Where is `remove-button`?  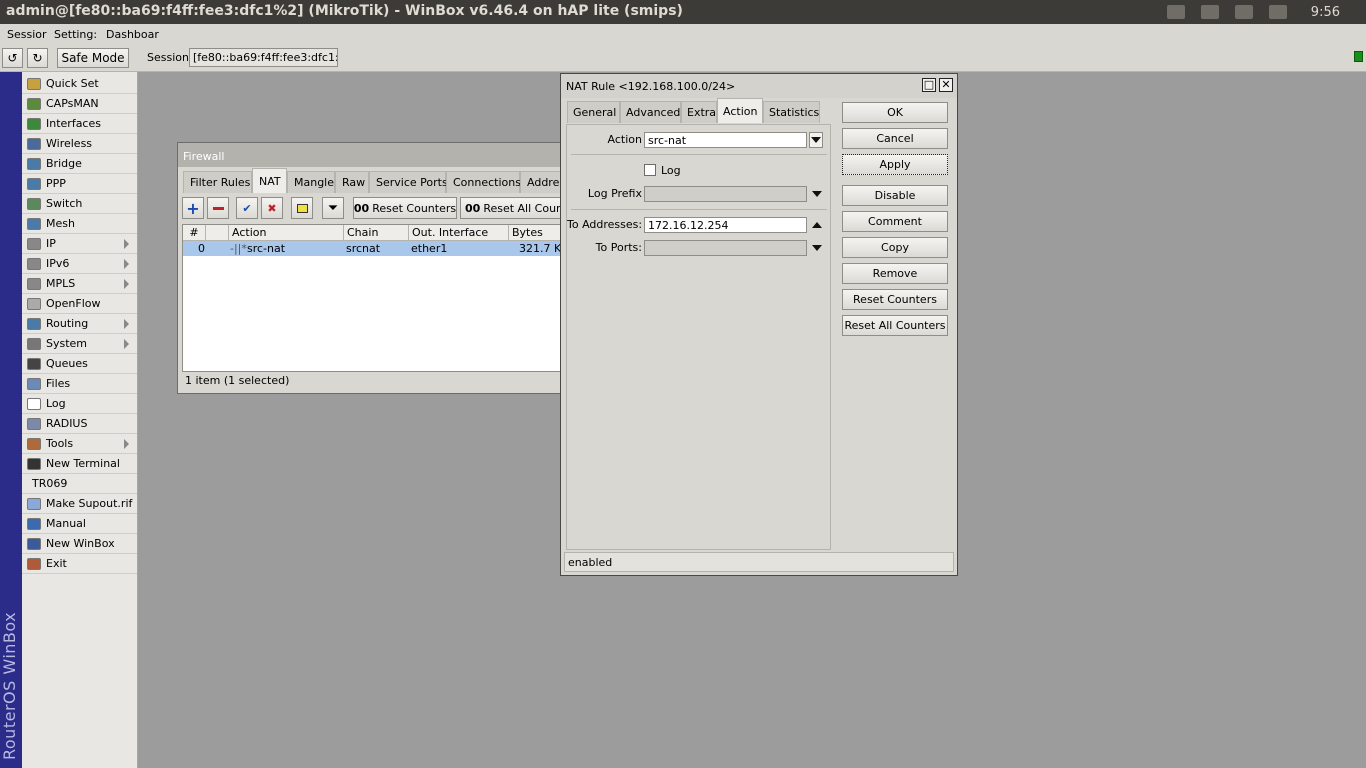
remove-button is located at coordinates (218, 208).